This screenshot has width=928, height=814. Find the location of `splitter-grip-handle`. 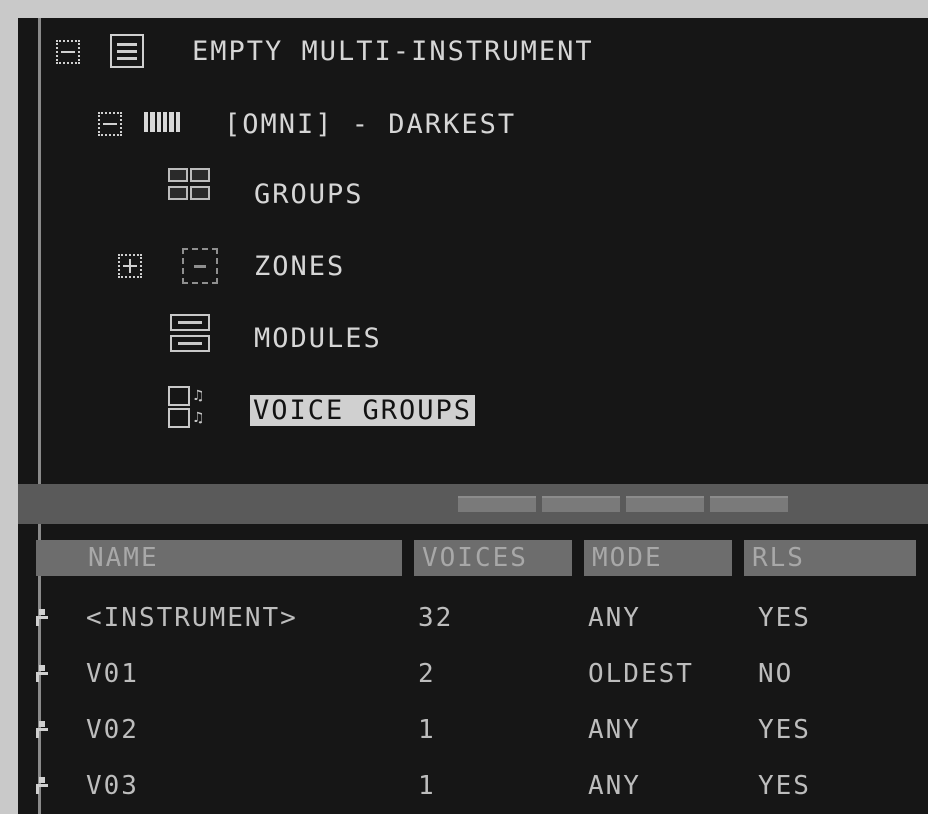

splitter-grip-handle is located at coordinates (623, 504).